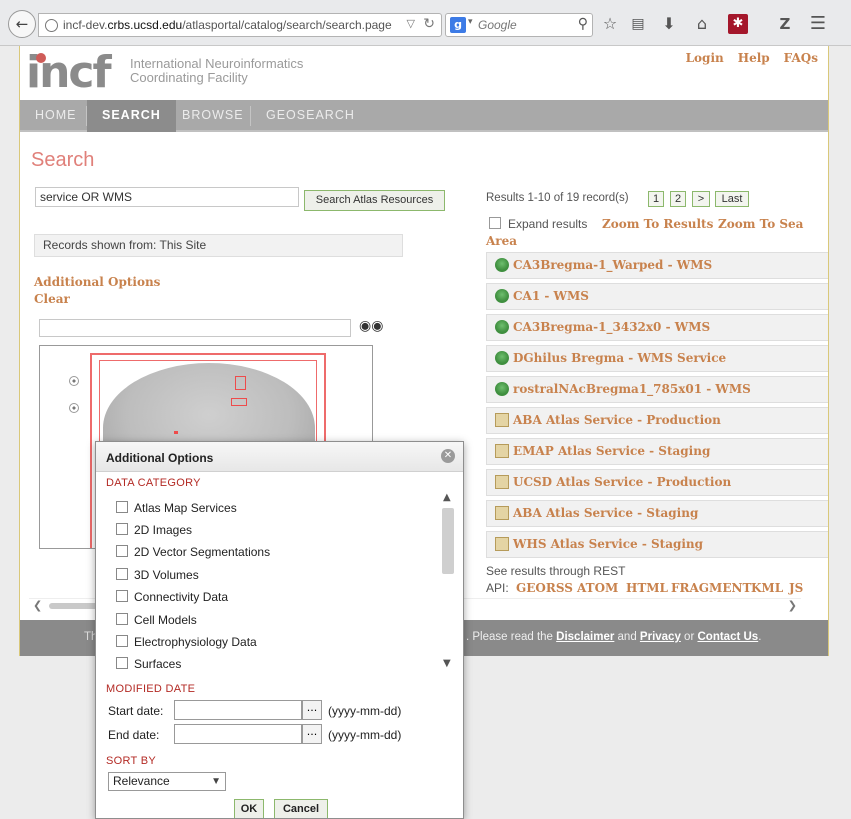 This screenshot has width=851, height=819. Describe the element at coordinates (495, 223) in the screenshot. I see `expand-results-checkbox` at that location.